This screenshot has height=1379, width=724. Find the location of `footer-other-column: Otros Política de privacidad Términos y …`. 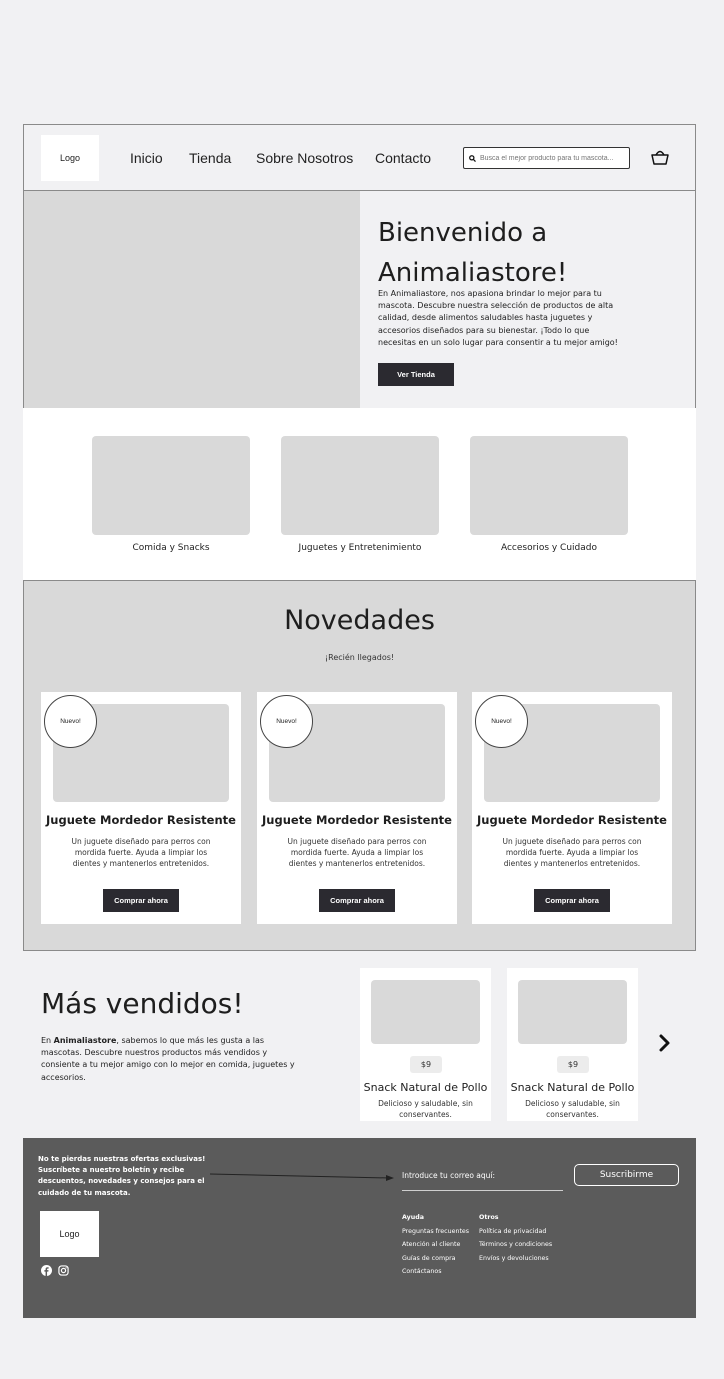

footer-other-column: Otros Política de privacidad Términos y … is located at coordinates (515, 1238).